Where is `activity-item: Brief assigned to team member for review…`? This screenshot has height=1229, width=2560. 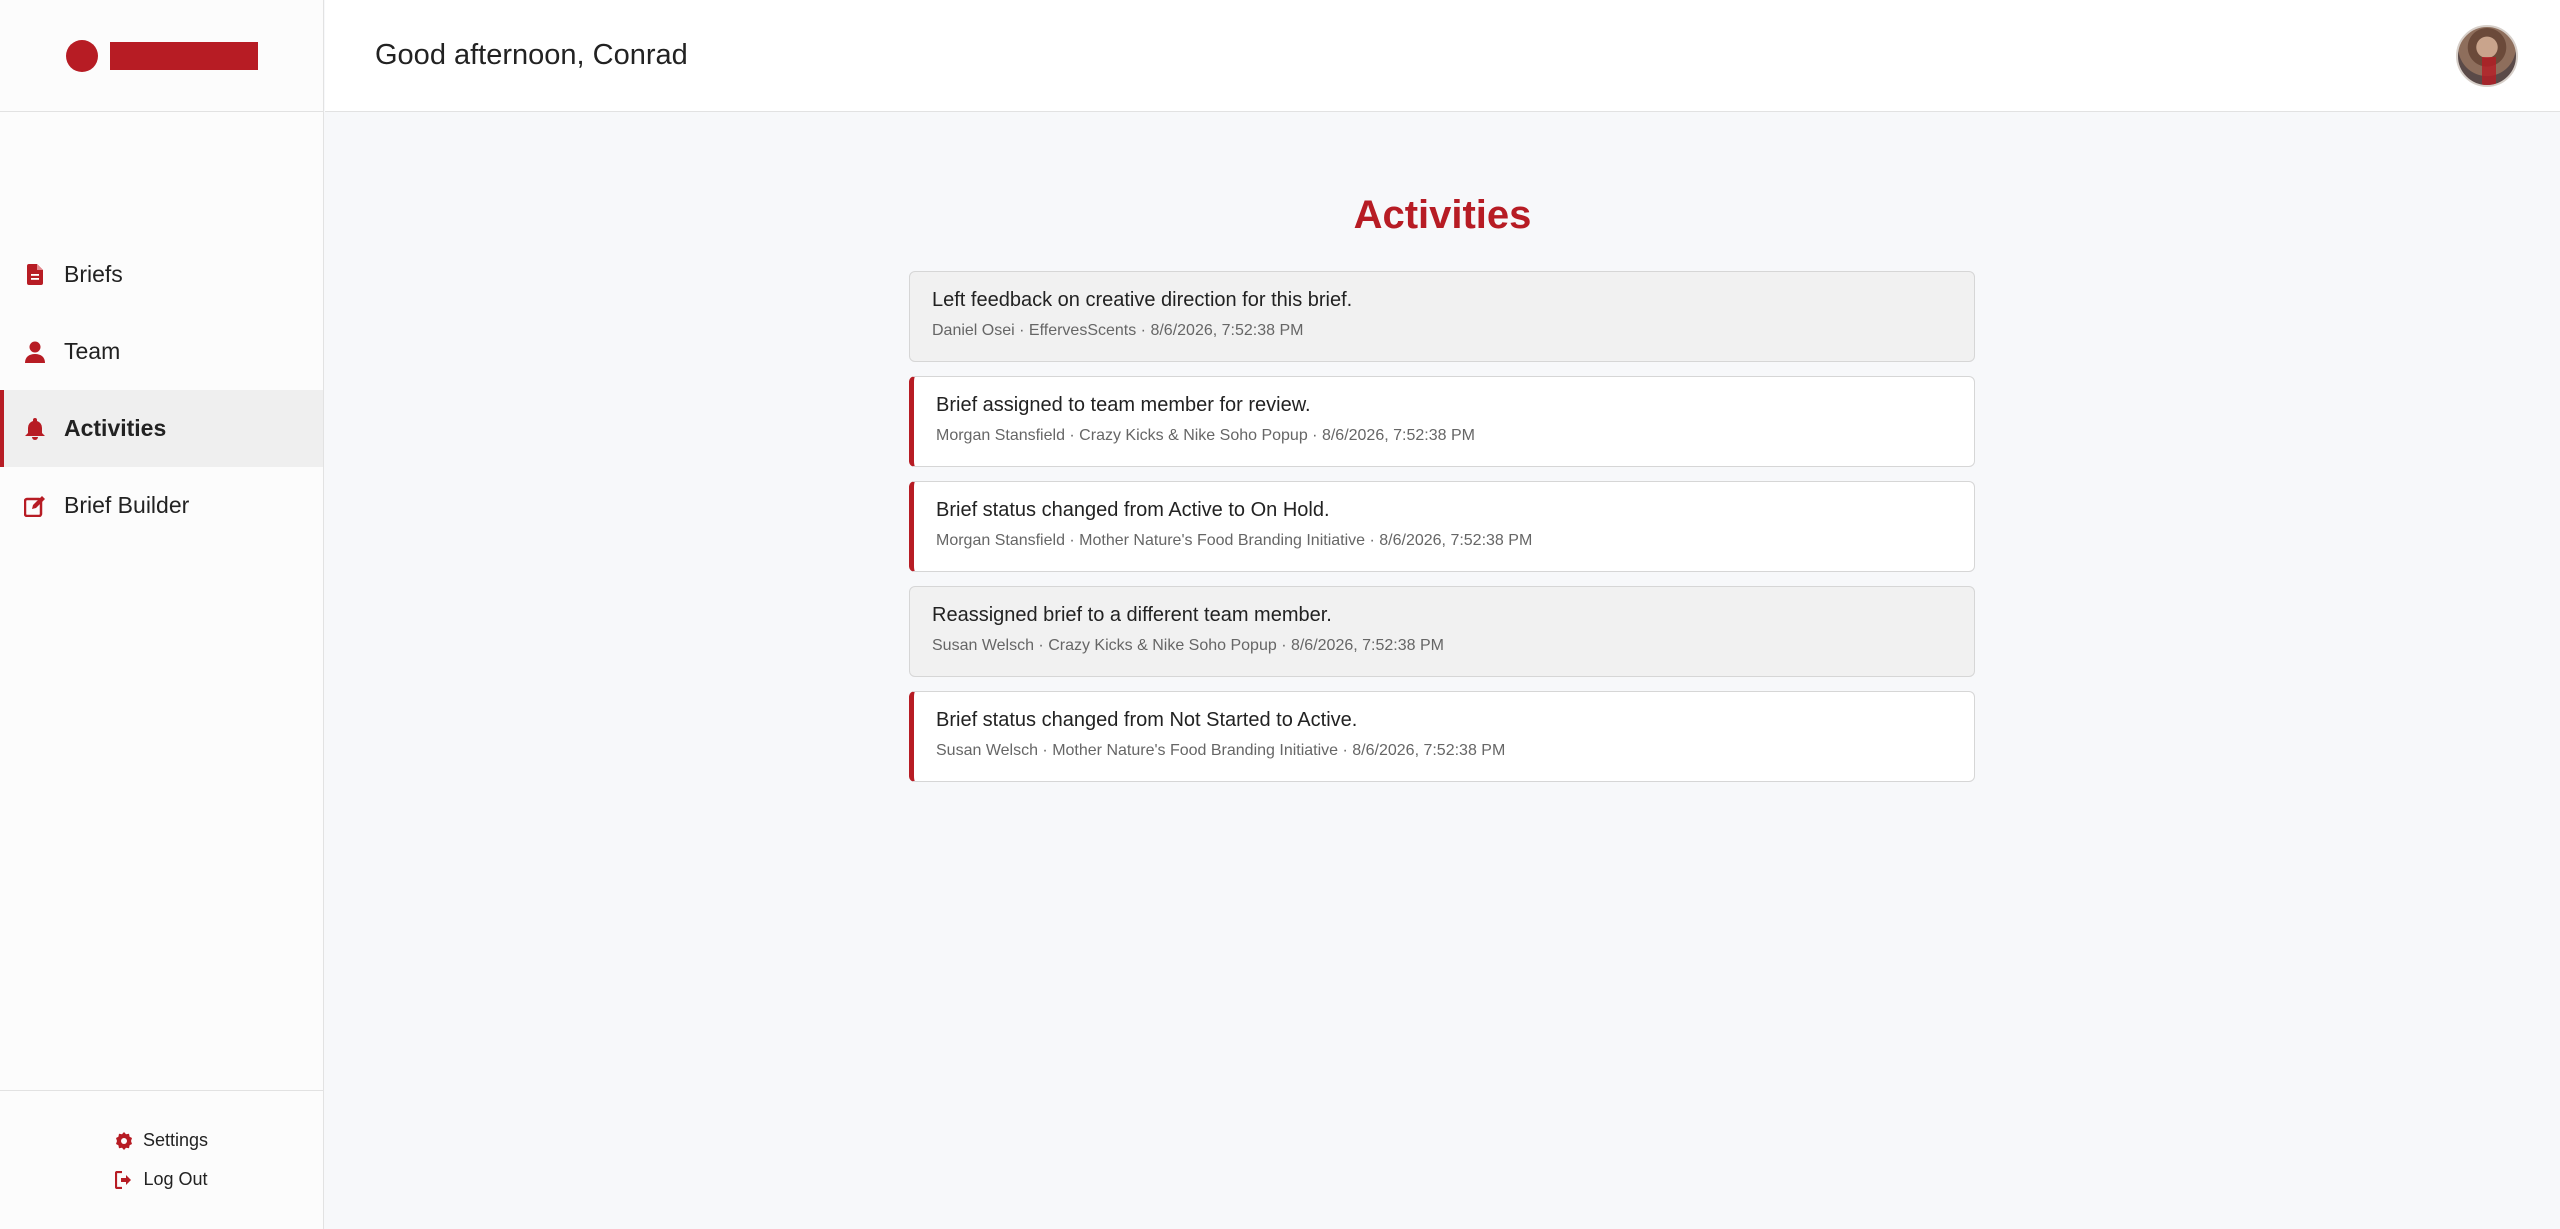 activity-item: Brief assigned to team member for review… is located at coordinates (1442, 421).